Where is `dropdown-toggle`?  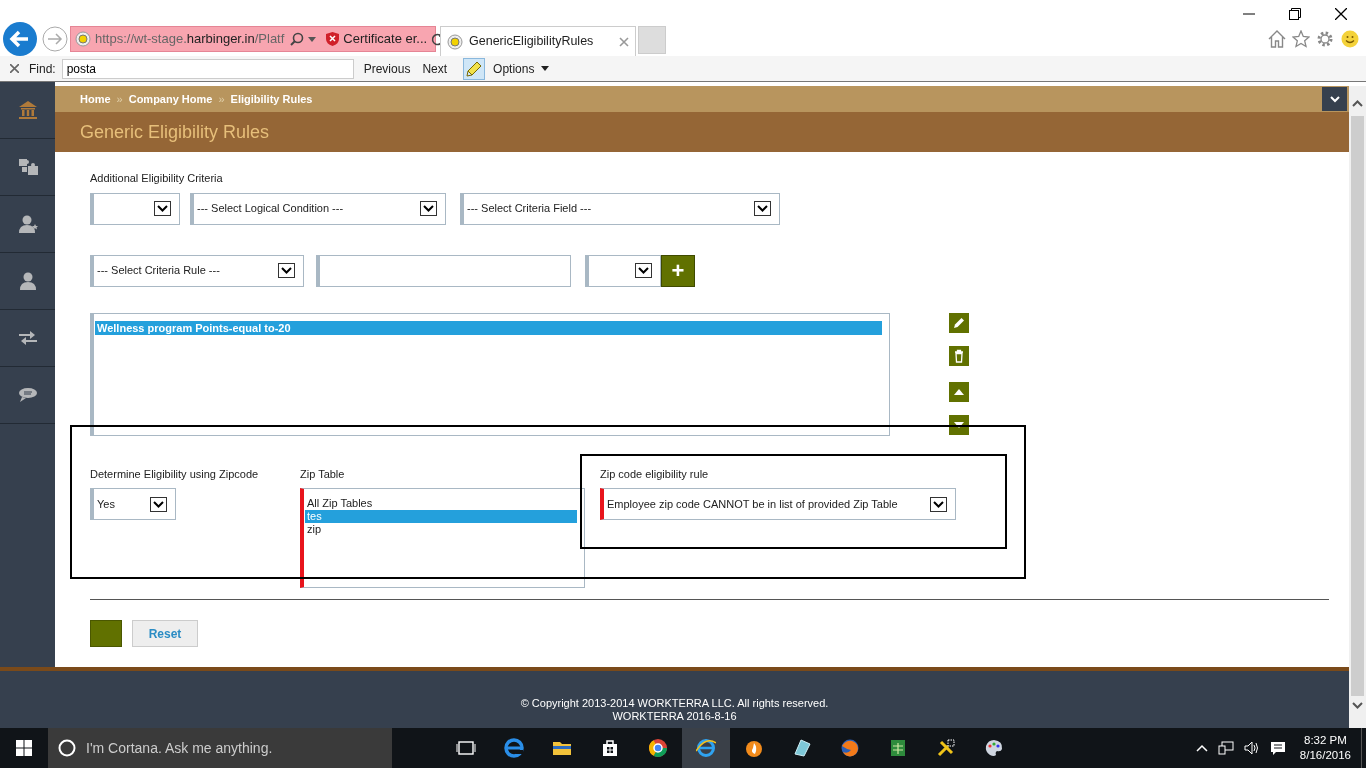
dropdown-toggle is located at coordinates (1334, 99).